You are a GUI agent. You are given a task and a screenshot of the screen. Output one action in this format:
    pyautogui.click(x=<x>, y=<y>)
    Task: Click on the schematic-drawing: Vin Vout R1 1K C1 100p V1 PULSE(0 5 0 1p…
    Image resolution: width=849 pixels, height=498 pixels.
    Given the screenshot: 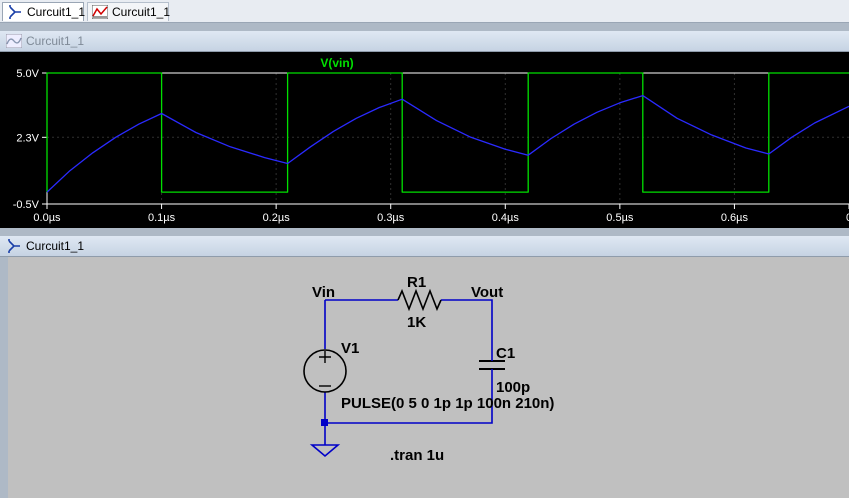 What is the action you would take?
    pyautogui.click(x=428, y=369)
    